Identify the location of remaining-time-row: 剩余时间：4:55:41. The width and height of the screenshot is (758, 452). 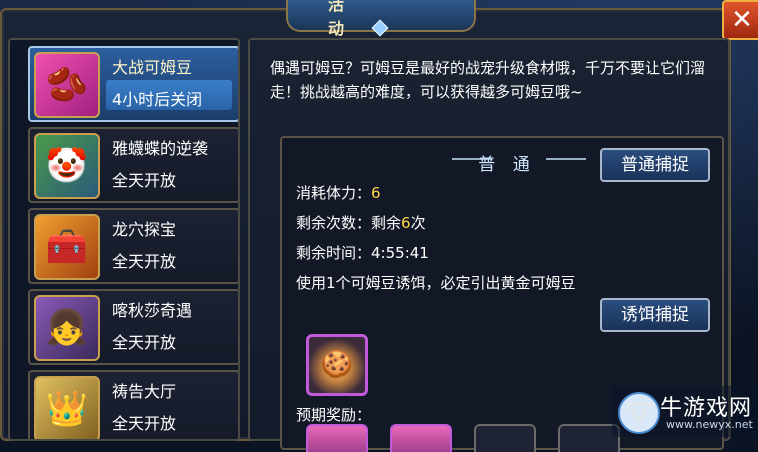
(362, 252).